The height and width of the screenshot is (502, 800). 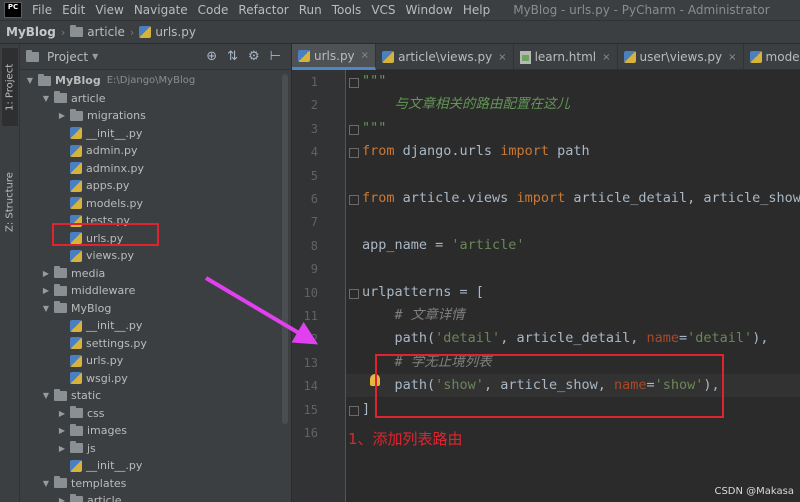 I want to click on menu-window: Window, so click(x=429, y=10).